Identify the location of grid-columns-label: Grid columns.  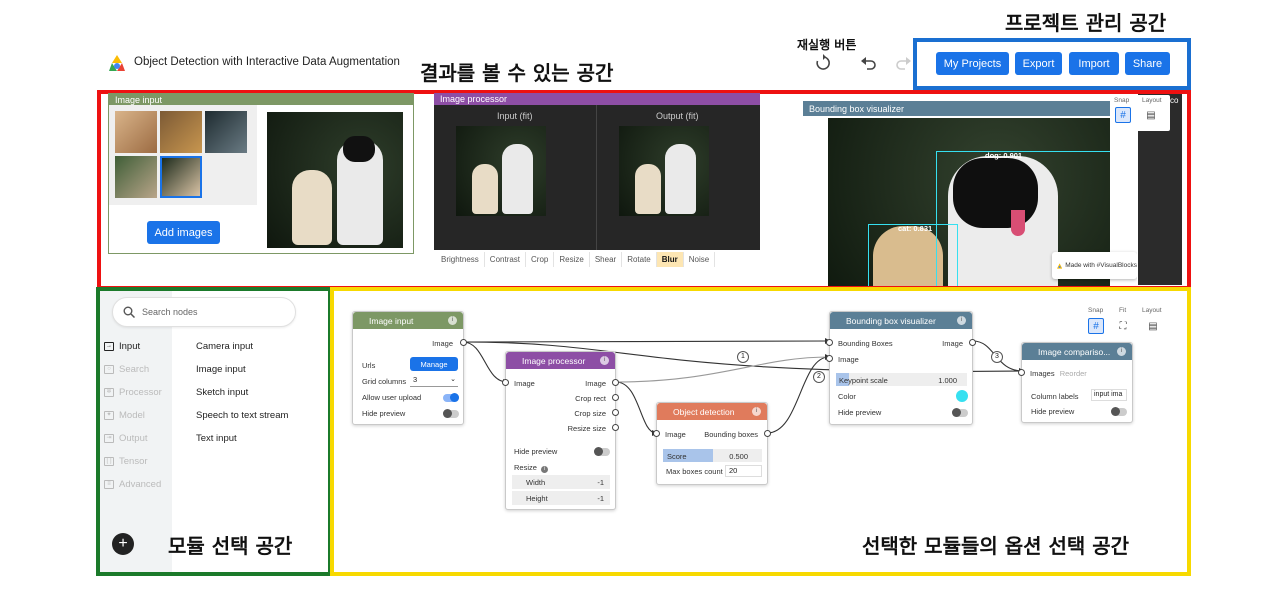
(384, 381).